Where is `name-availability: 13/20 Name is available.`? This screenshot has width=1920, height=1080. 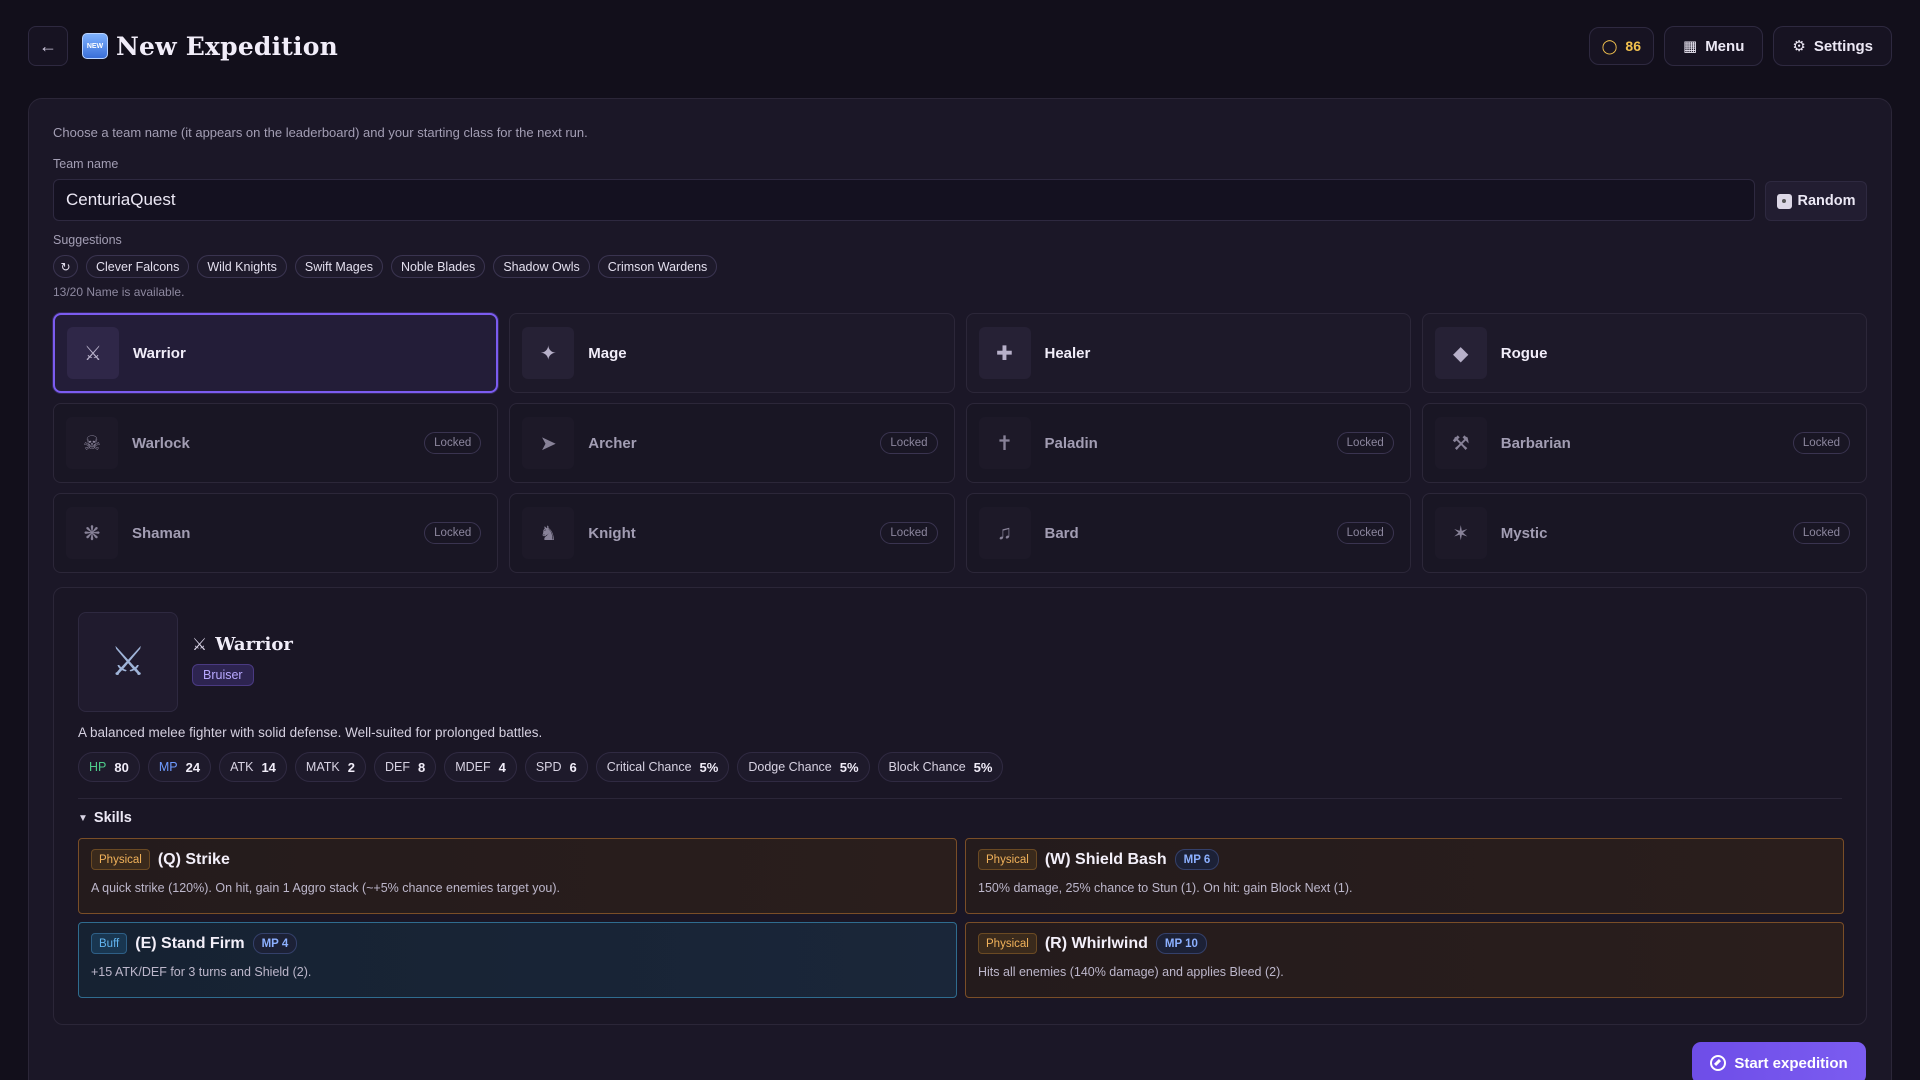 name-availability: 13/20 Name is available. is located at coordinates (119, 292).